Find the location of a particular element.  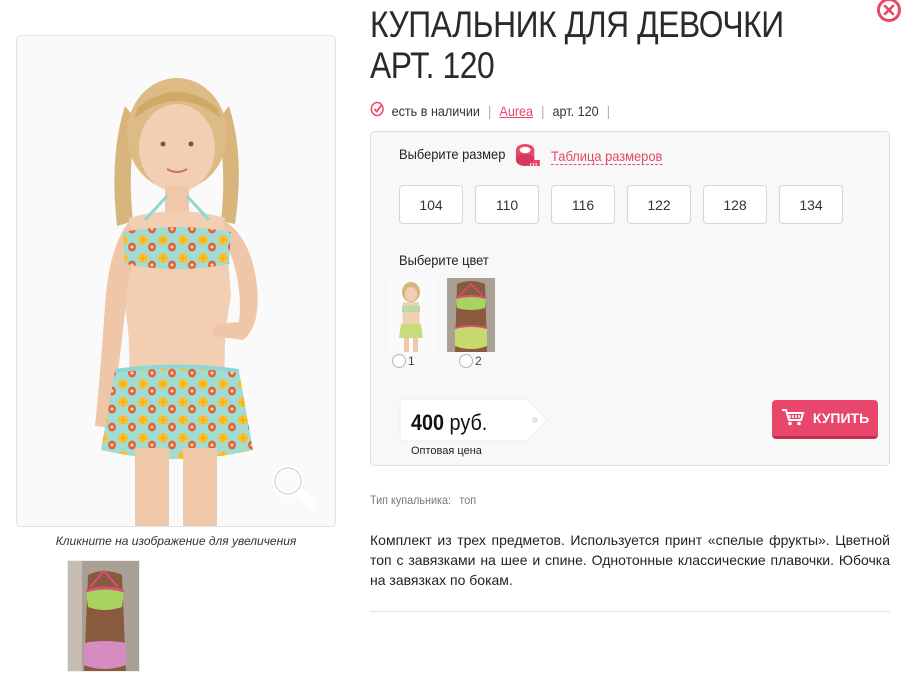

zoom-icon is located at coordinates (293, 486).